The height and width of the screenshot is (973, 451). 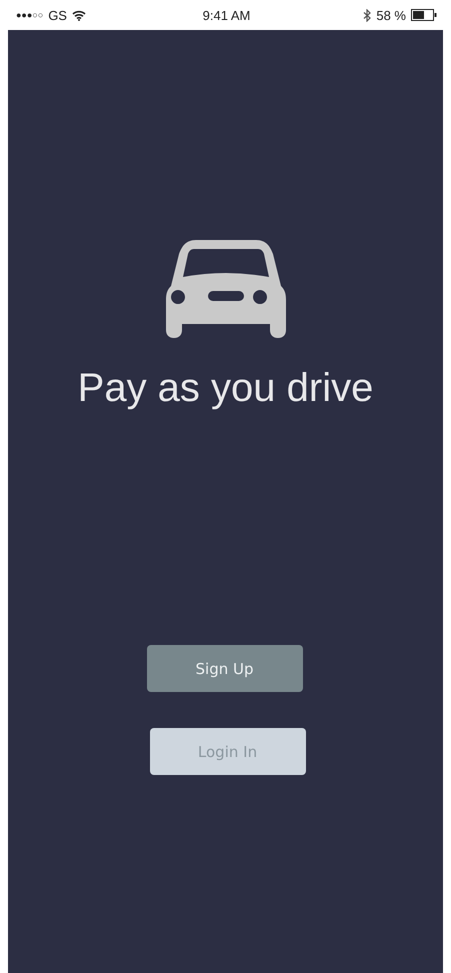 What do you see at coordinates (423, 15) in the screenshot?
I see `battery-icon` at bounding box center [423, 15].